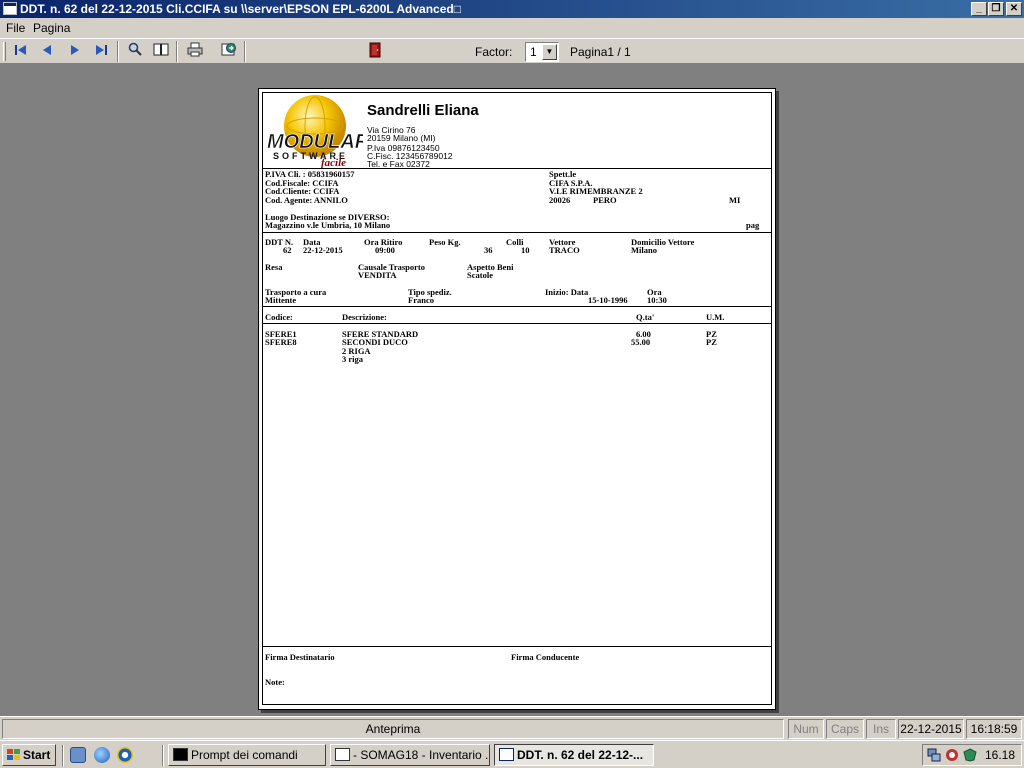  What do you see at coordinates (423, 110) in the screenshot?
I see `company-name: Sandrelli Eliana` at bounding box center [423, 110].